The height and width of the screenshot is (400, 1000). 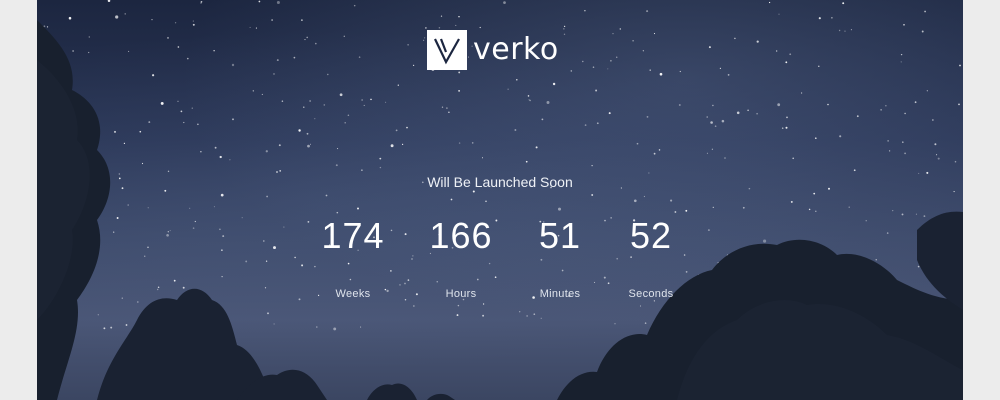 What do you see at coordinates (651, 235) in the screenshot?
I see `seconds-value: 52` at bounding box center [651, 235].